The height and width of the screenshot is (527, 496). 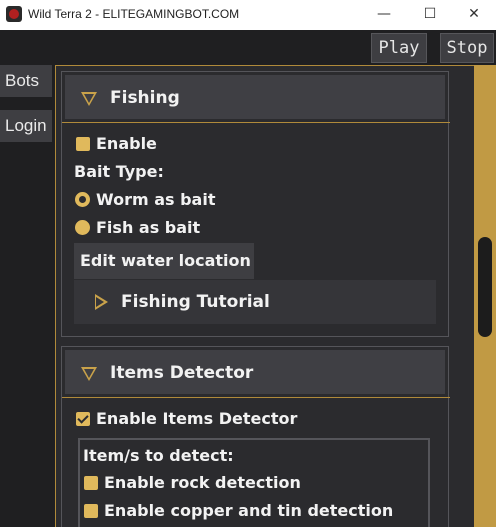 I want to click on scrollbar-thumb, so click(x=485, y=287).